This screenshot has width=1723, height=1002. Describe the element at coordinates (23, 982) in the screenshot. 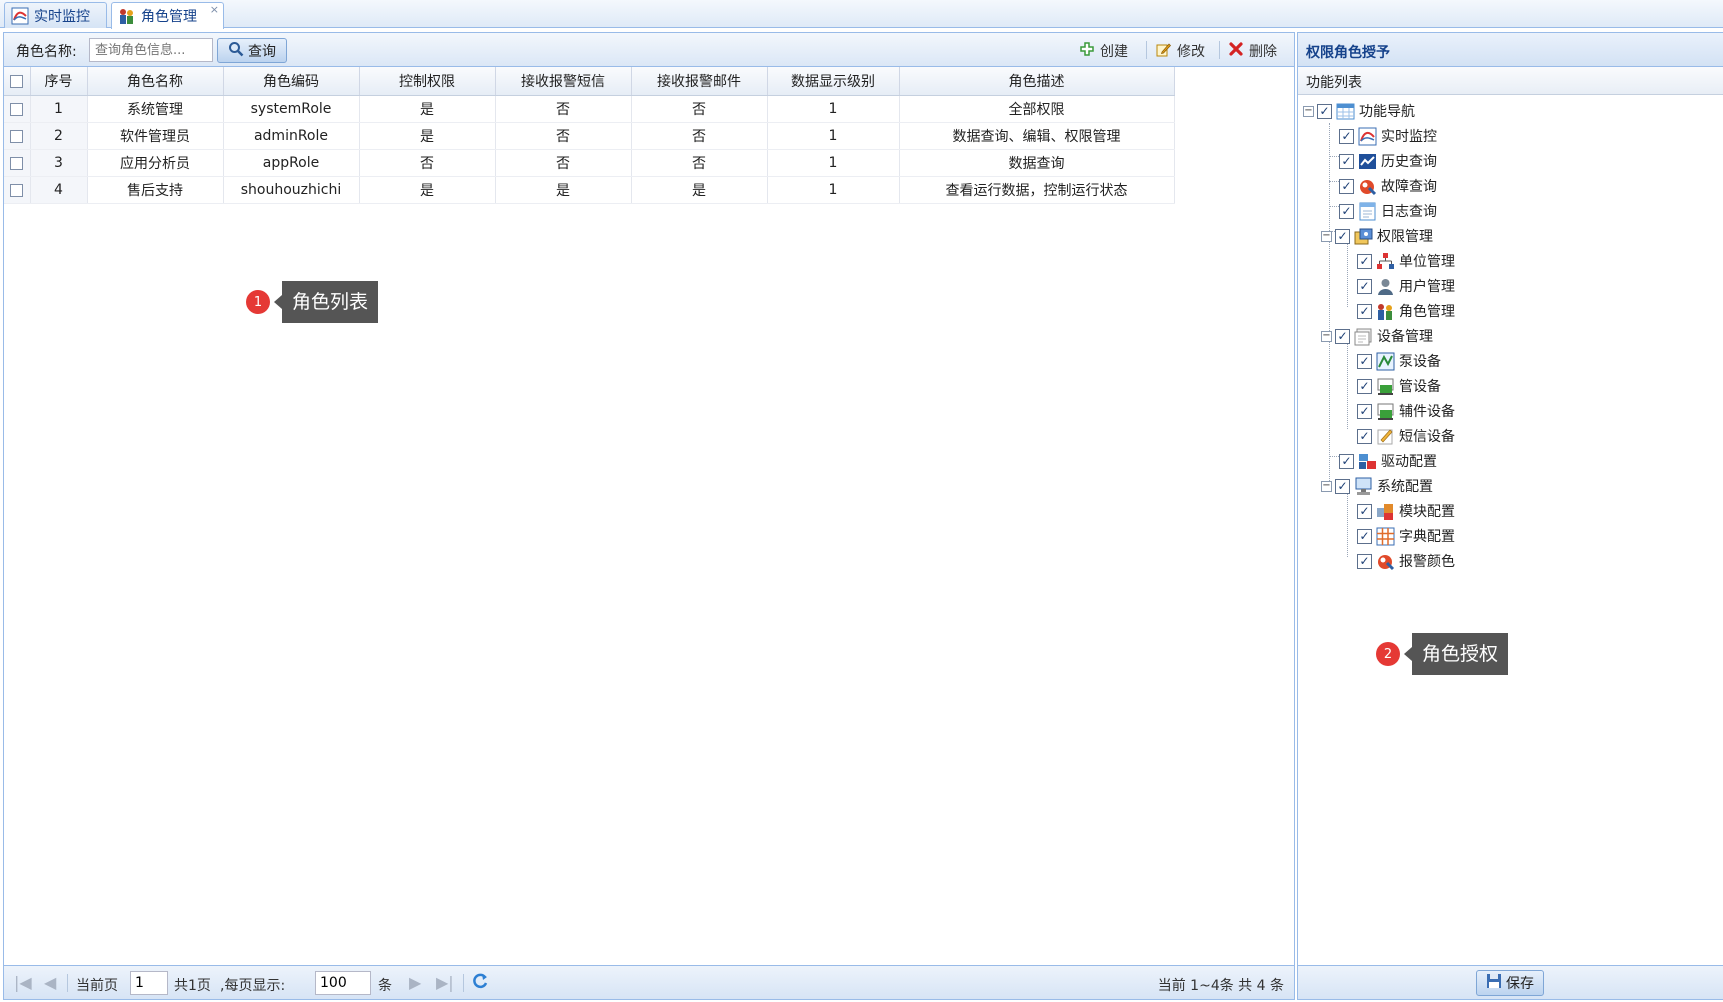

I see `first-page-icon: |◀` at that location.